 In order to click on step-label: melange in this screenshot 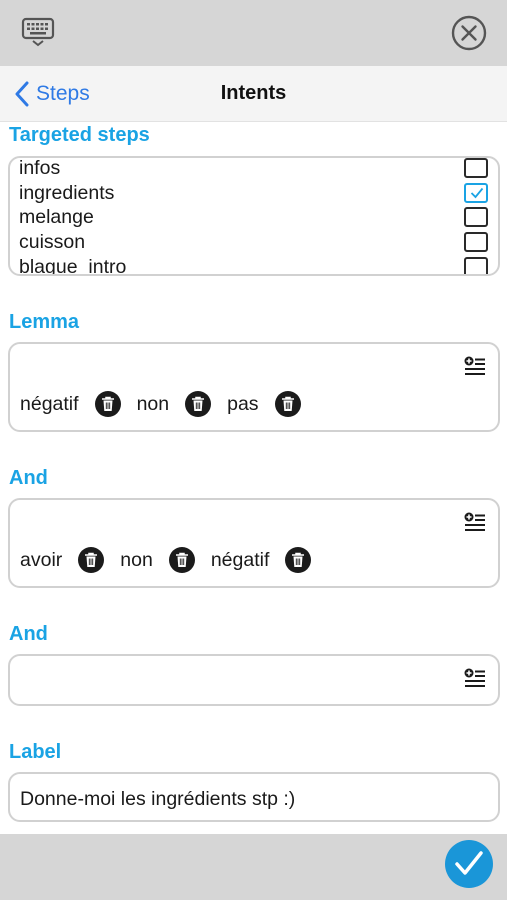, I will do `click(56, 217)`.